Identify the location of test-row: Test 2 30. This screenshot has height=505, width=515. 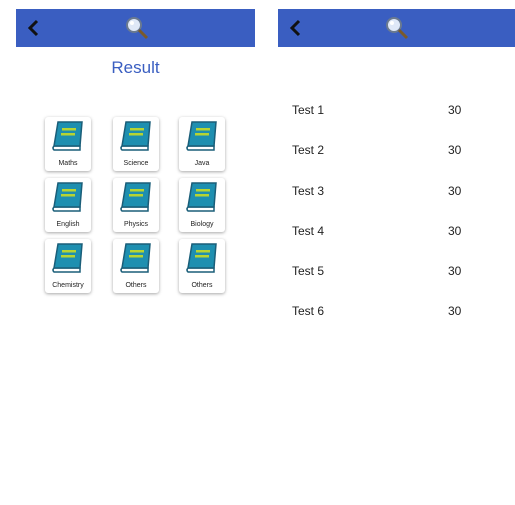
(392, 153).